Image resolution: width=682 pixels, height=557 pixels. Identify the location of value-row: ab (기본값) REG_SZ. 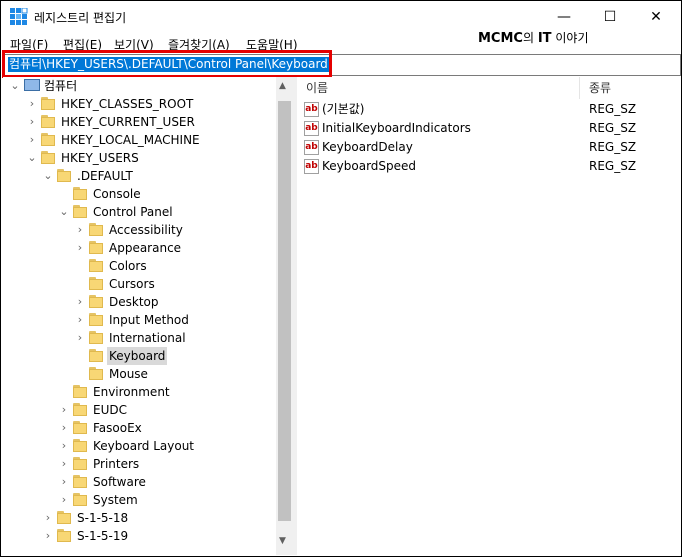
(489, 109).